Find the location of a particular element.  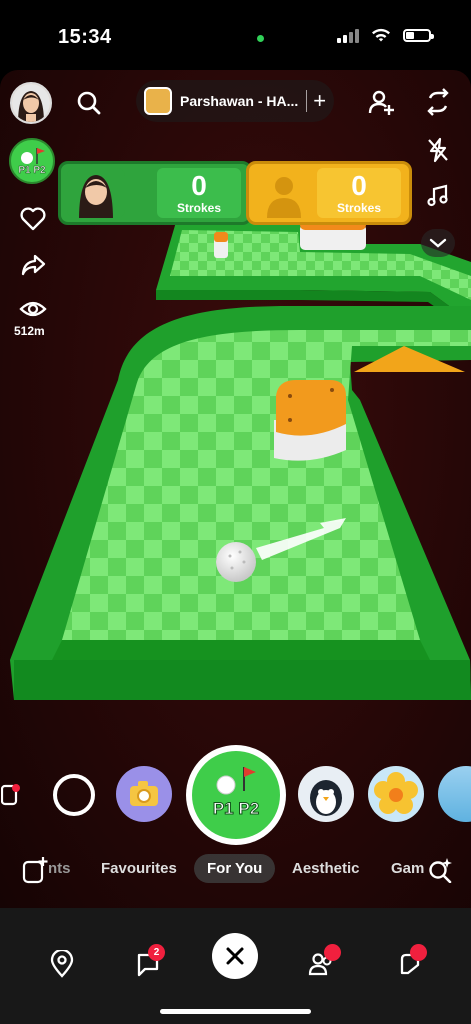

player1-avatar is located at coordinates (96, 193).